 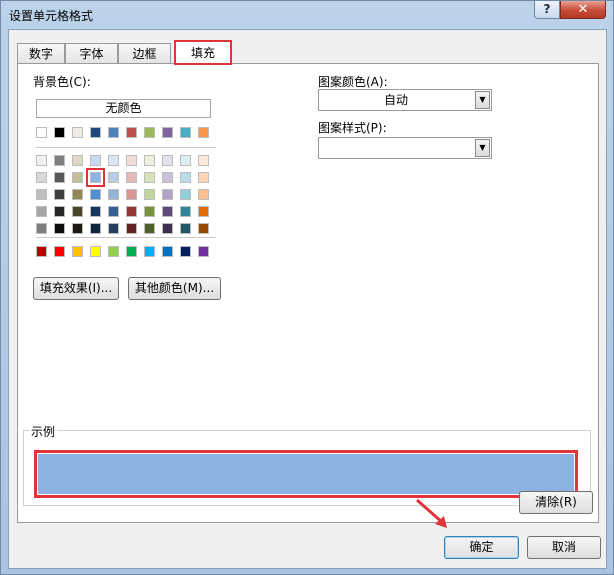 What do you see at coordinates (353, 82) in the screenshot?
I see `pattern-color-label: 图案颜色(A):` at bounding box center [353, 82].